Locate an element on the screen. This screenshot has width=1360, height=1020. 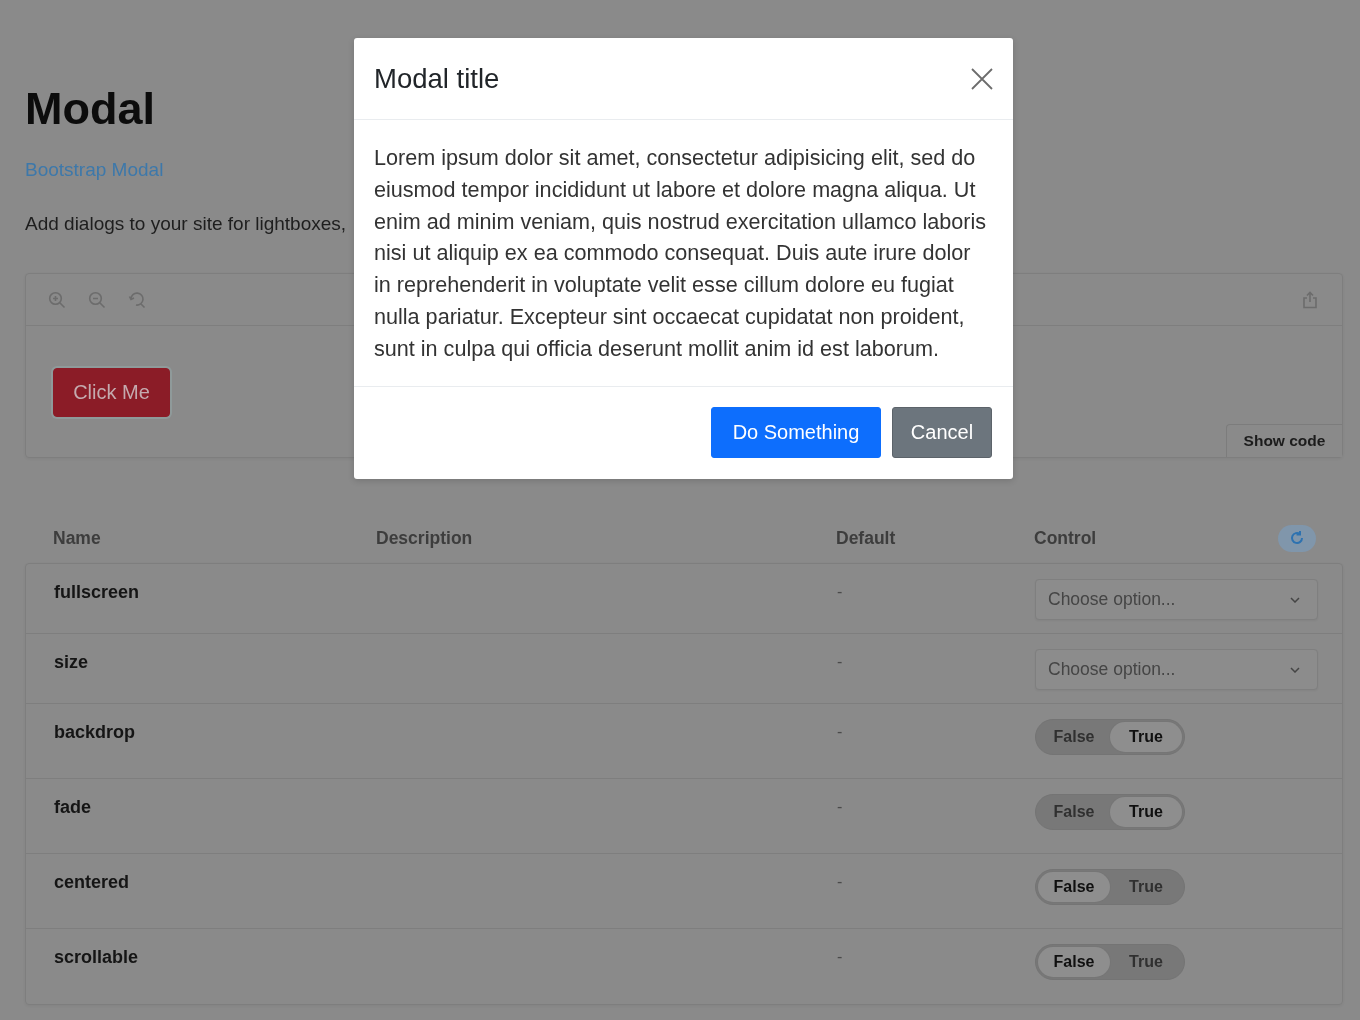
prop-name: centered is located at coordinates (92, 882).